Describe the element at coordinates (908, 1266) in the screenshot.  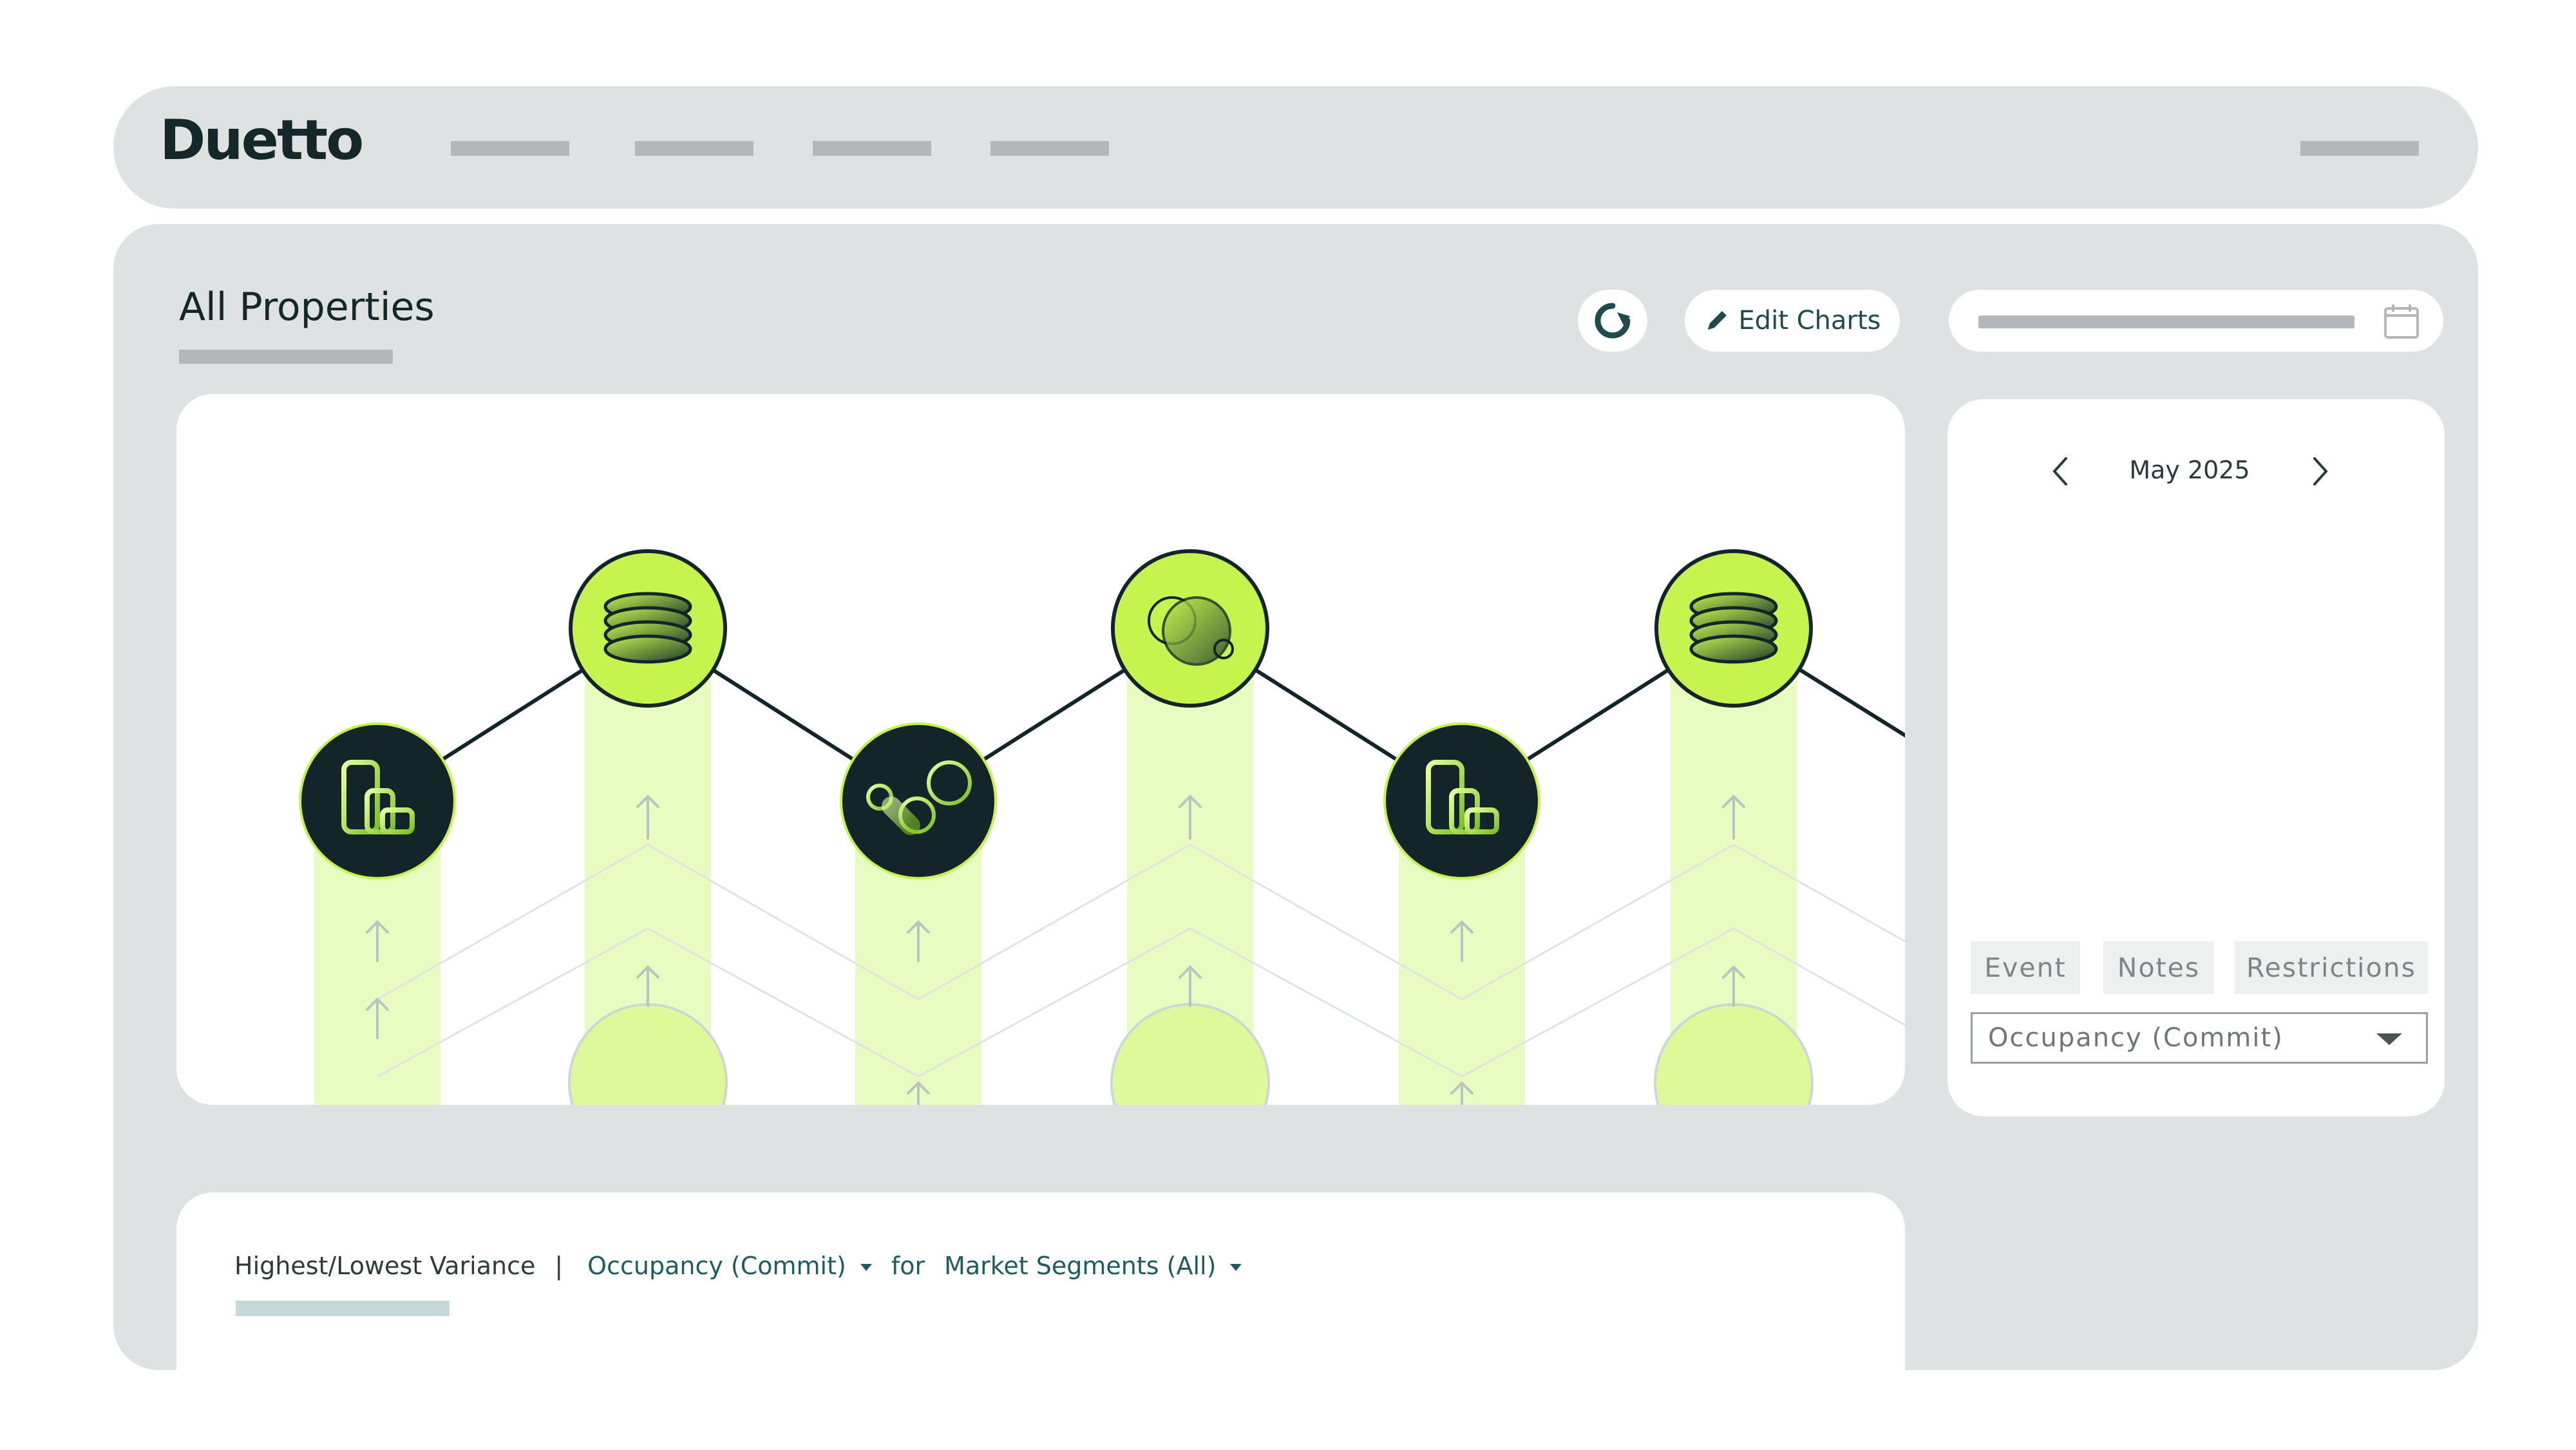
I see `variance-for-text: for` at that location.